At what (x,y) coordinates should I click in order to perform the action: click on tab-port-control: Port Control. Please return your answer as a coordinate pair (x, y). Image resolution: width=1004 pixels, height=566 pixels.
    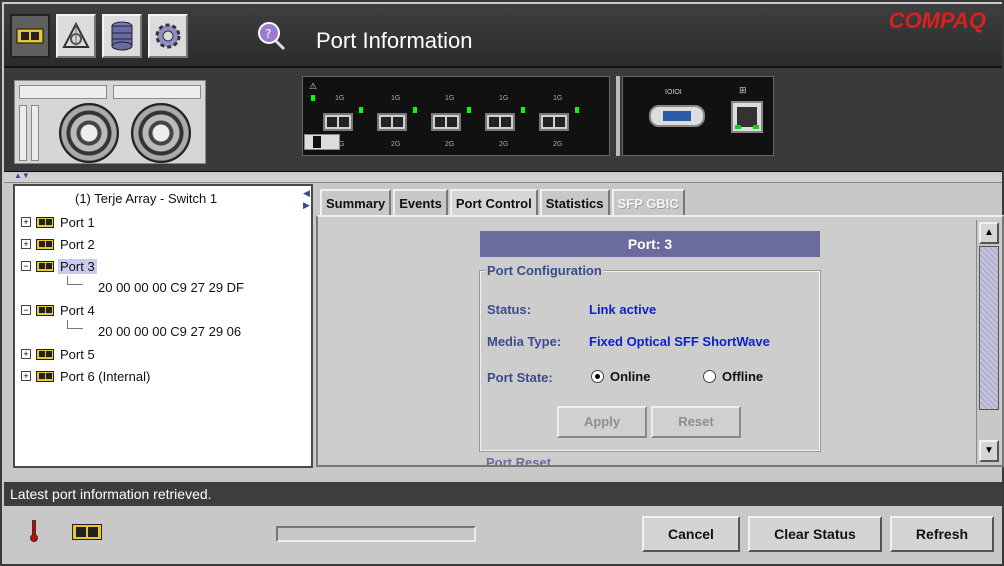
    Looking at the image, I should click on (493, 202).